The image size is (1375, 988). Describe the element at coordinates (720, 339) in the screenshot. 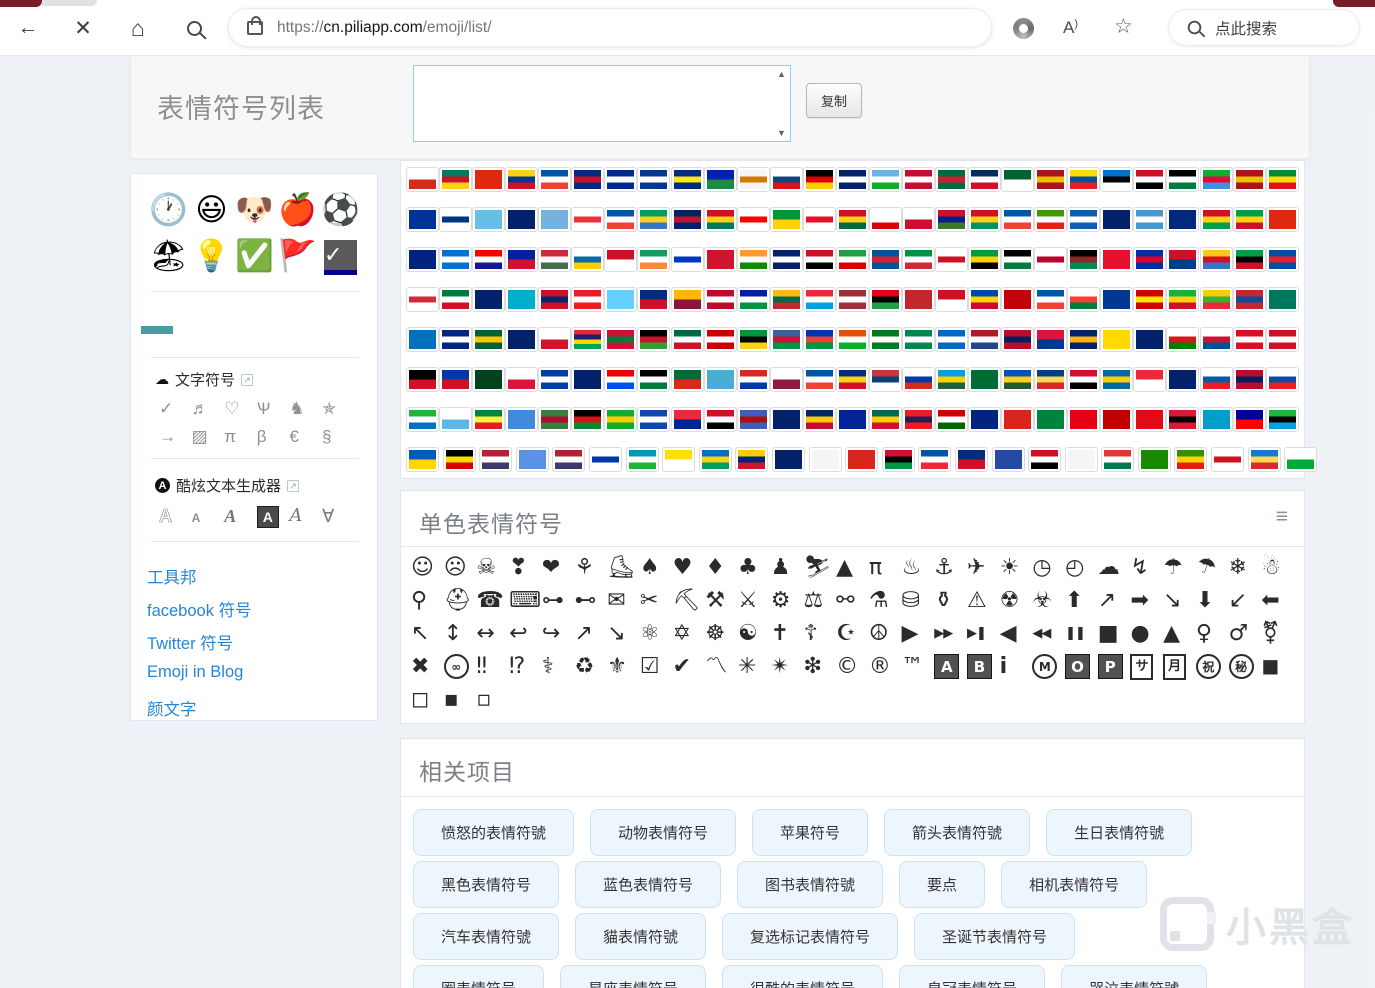

I see `flag-my` at that location.